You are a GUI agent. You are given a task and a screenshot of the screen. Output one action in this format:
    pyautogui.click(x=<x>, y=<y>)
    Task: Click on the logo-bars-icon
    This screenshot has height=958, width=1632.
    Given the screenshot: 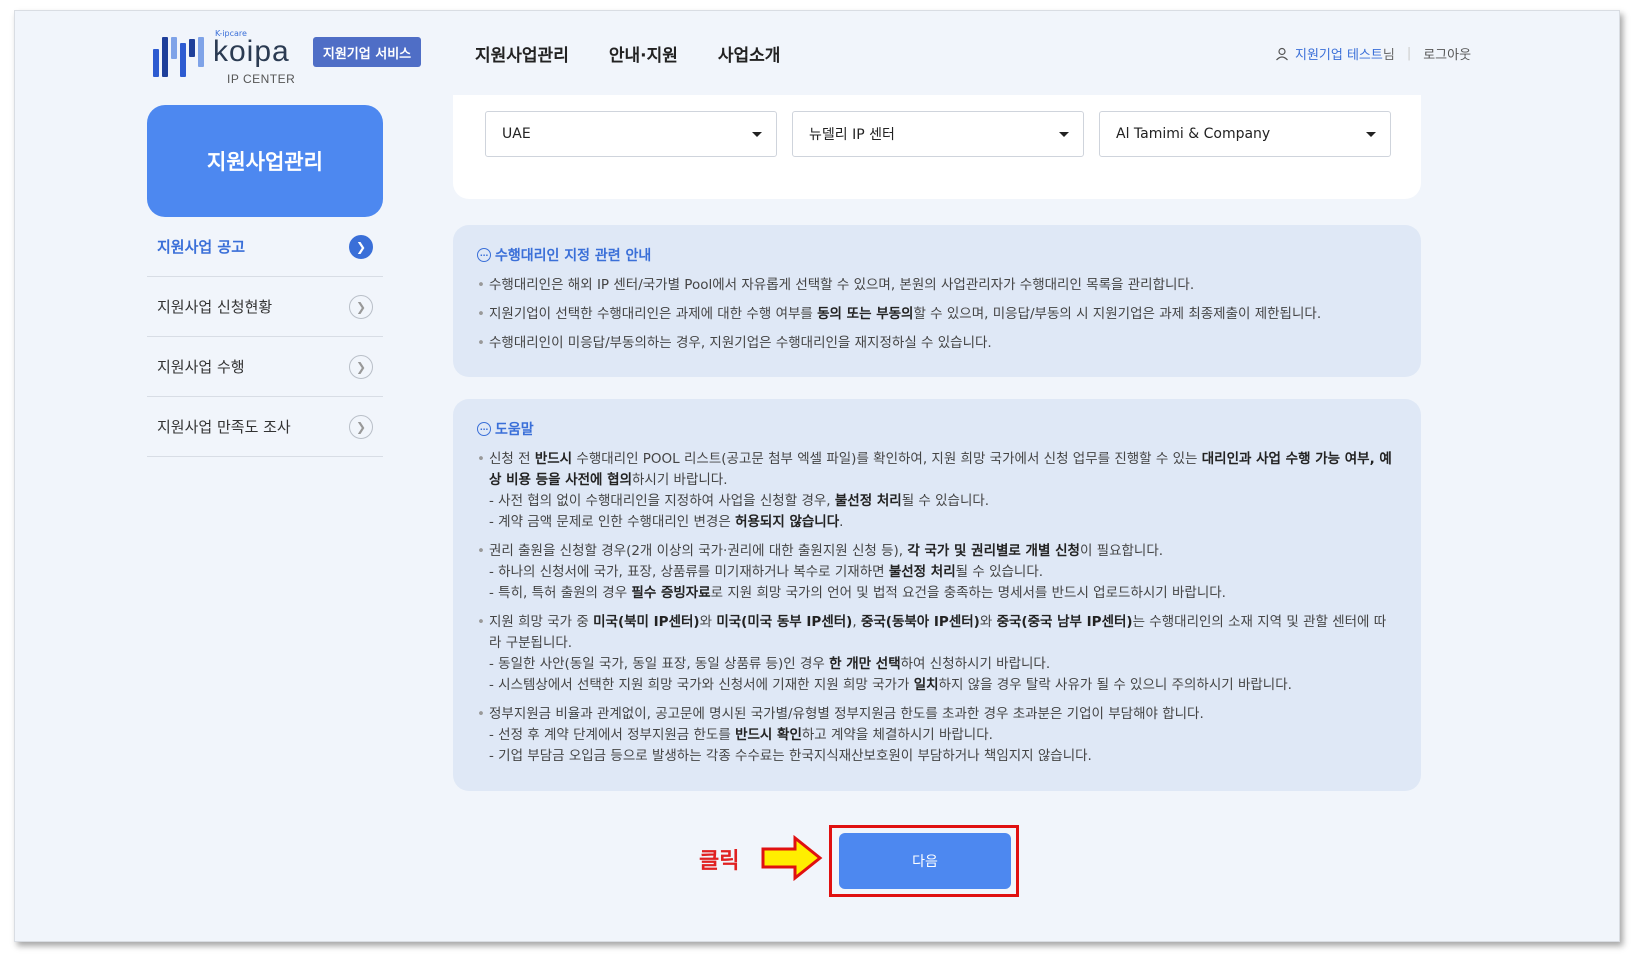 What is the action you would take?
    pyautogui.click(x=180, y=54)
    